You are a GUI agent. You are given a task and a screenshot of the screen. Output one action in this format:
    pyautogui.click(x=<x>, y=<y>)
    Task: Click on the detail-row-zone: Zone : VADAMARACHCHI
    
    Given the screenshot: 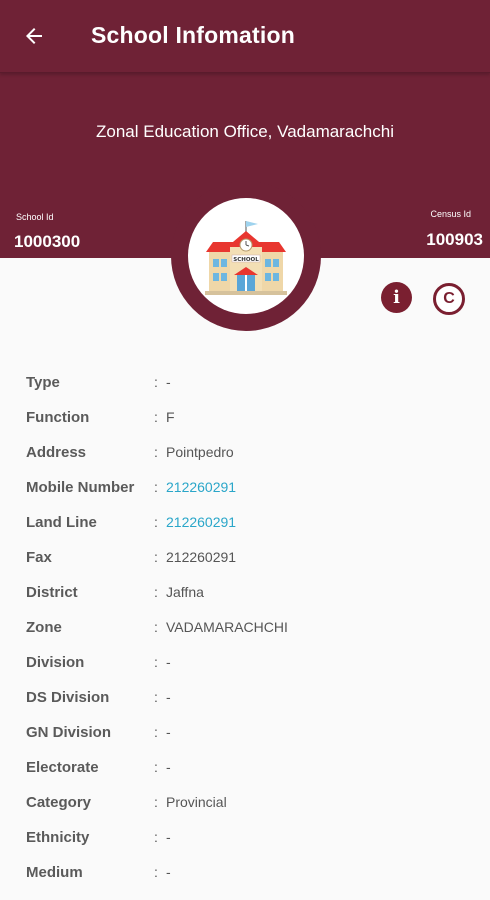 What is the action you would take?
    pyautogui.click(x=245, y=627)
    